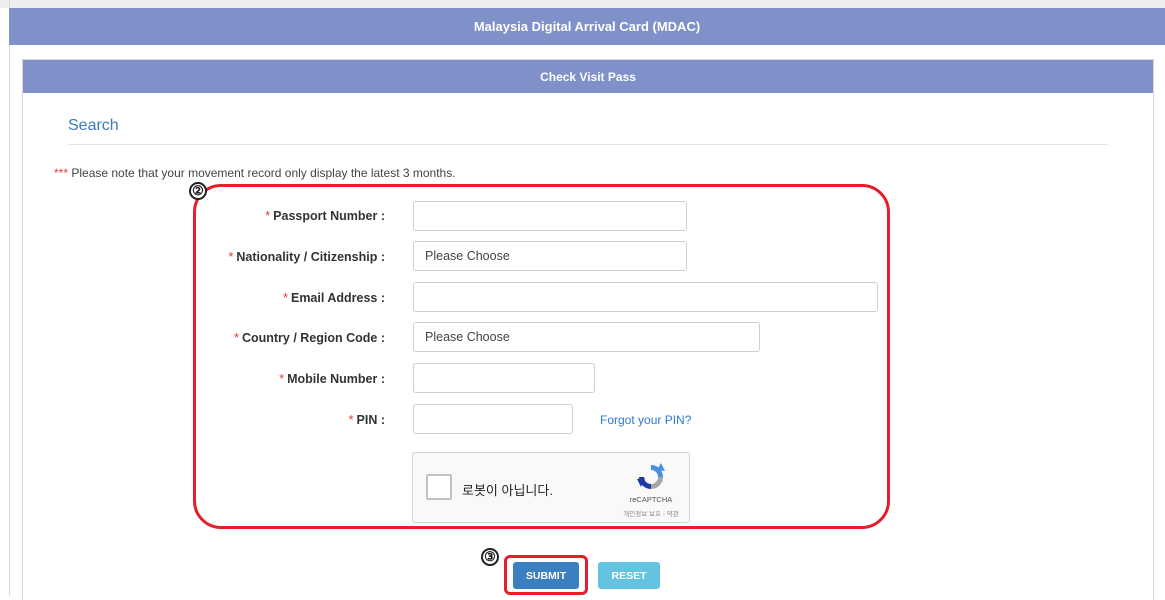 The width and height of the screenshot is (1165, 600). I want to click on country-region-code-label: * Country / Region Code :, so click(309, 338).